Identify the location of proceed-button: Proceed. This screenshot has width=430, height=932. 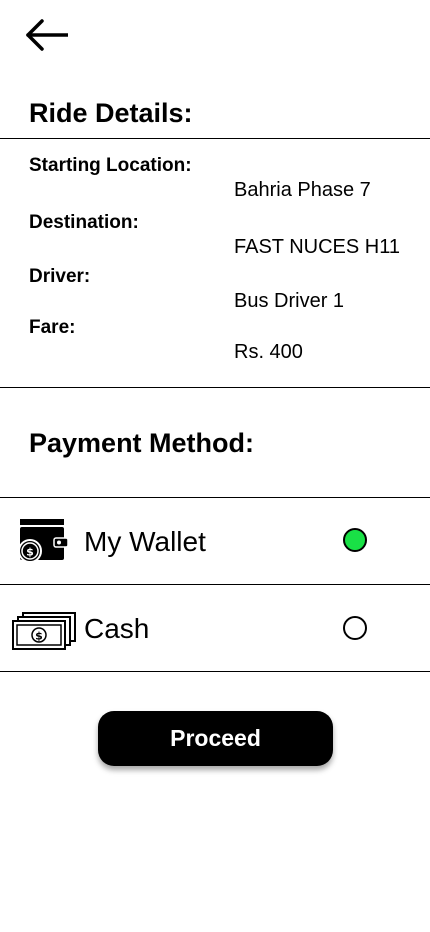
(215, 738).